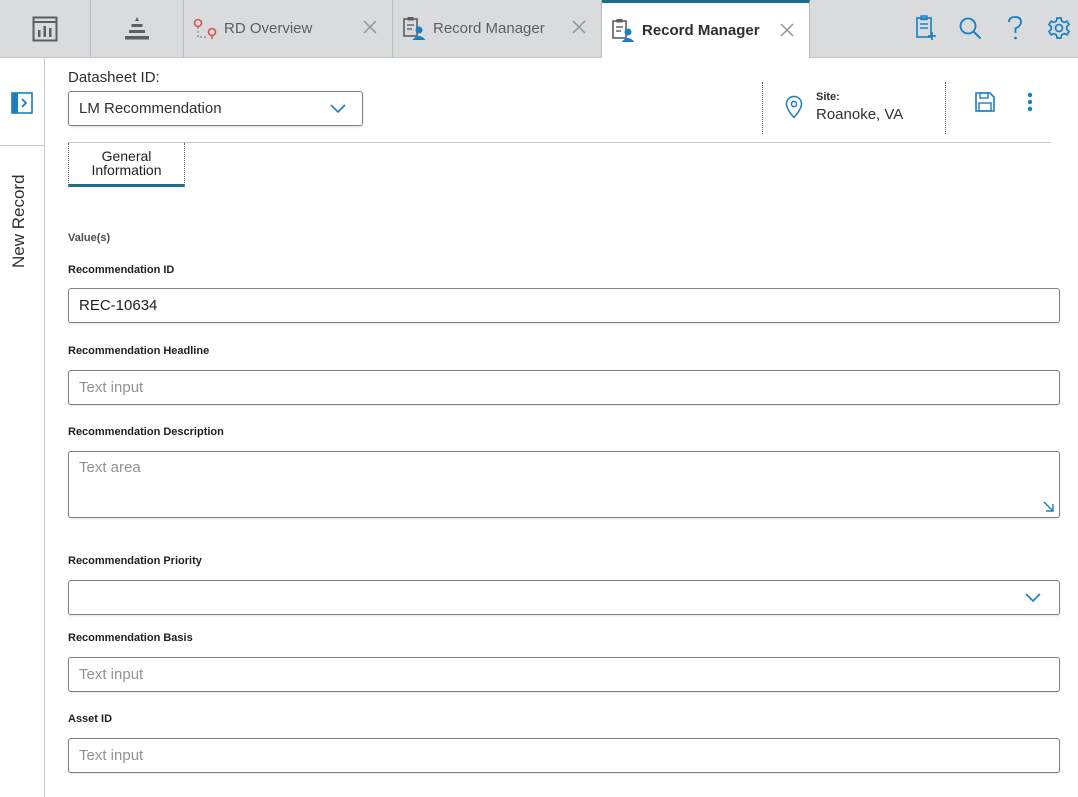  I want to click on datasheet-id-label: Datasheet ID:, so click(114, 77).